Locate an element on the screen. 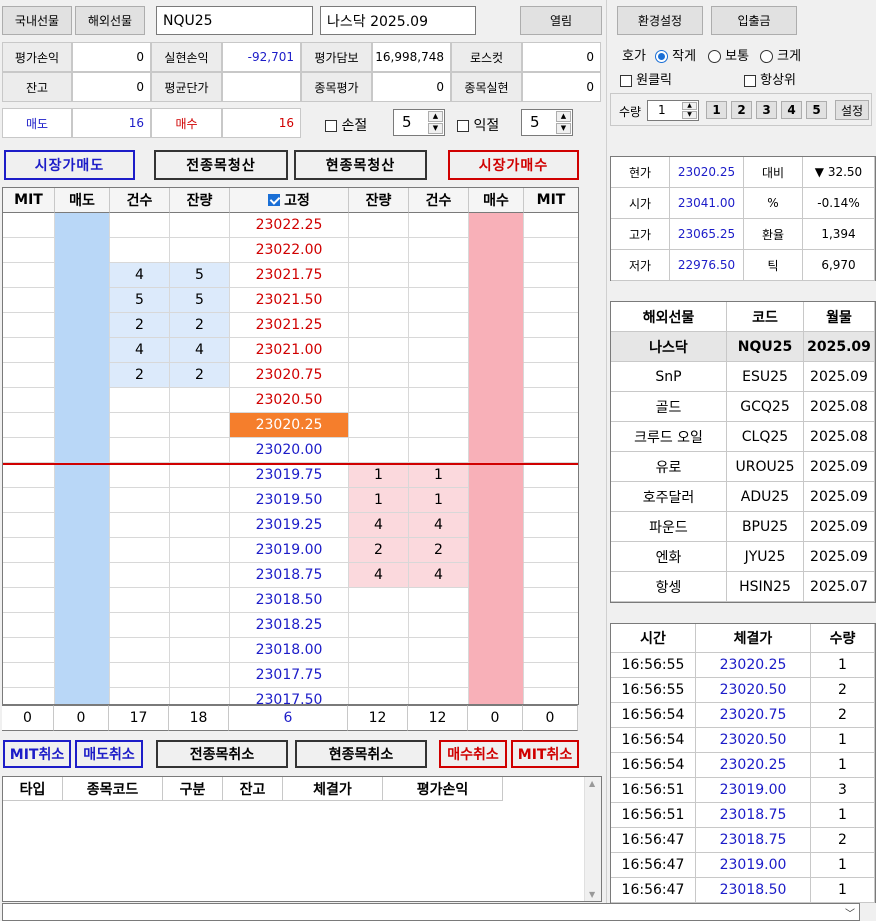 The width and height of the screenshot is (876, 921). orderbook-cell: 5 is located at coordinates (200, 300).